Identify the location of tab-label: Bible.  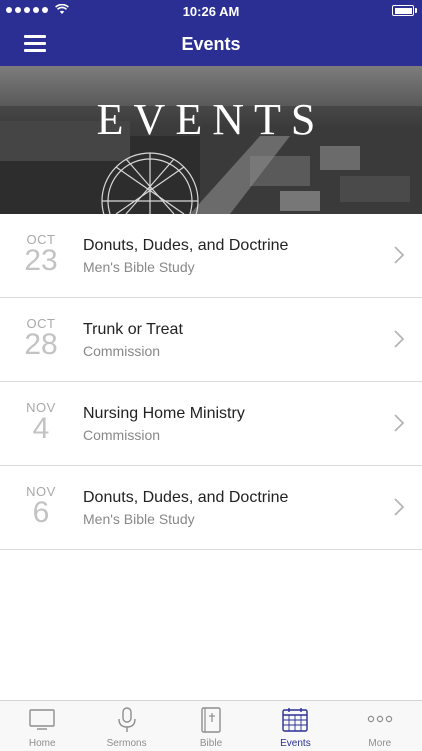
(211, 743).